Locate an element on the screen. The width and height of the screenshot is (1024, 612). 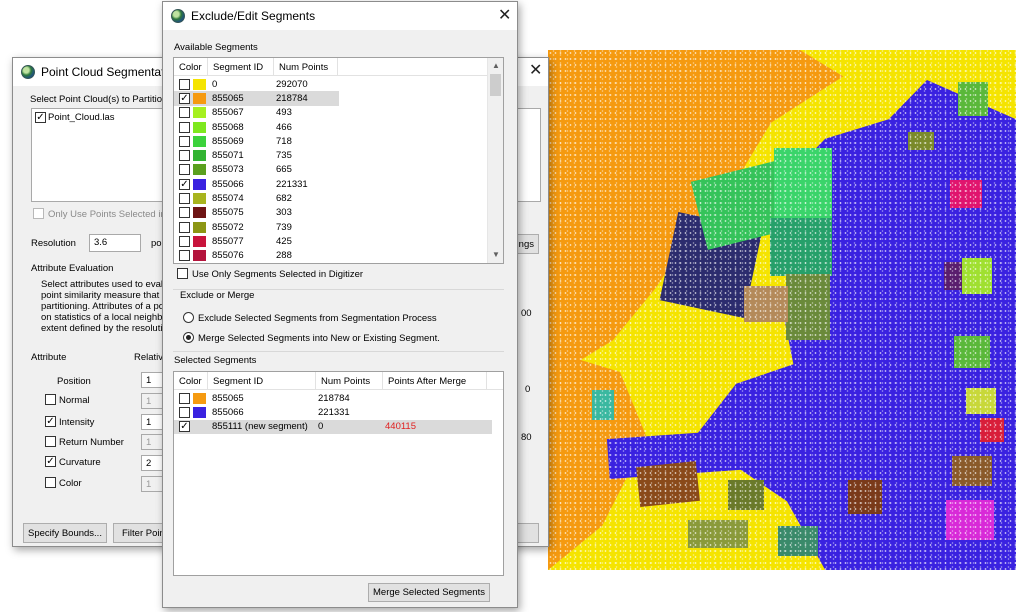
num-points-cell: 303 is located at coordinates (284, 213).